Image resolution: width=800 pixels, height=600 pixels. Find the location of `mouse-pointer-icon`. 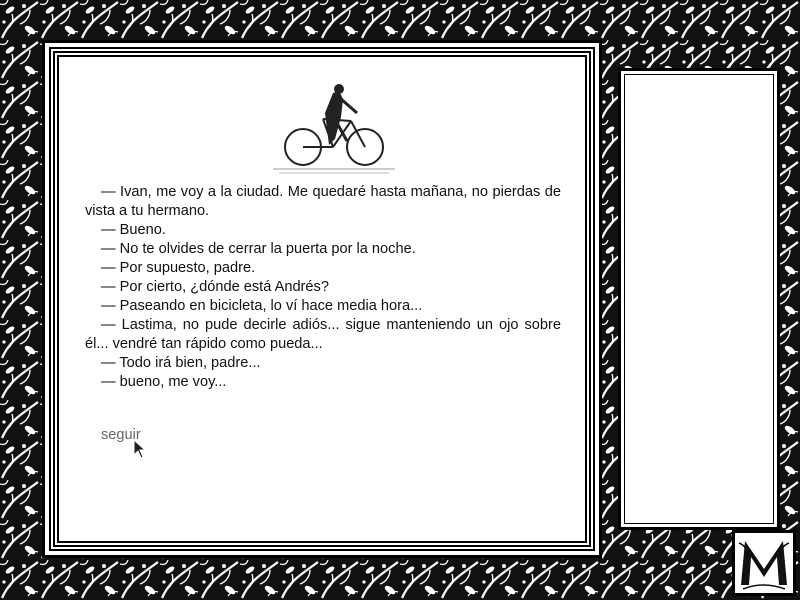

mouse-pointer-icon is located at coordinates (140, 449).